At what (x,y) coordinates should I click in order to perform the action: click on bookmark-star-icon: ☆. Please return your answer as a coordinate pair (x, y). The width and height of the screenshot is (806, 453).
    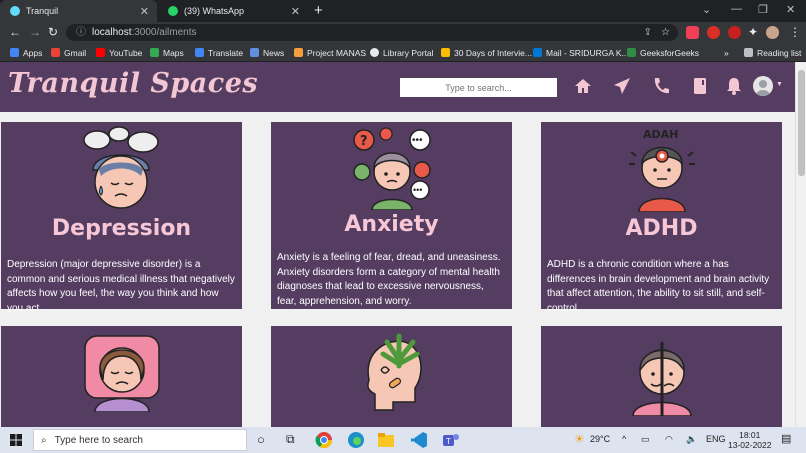
    Looking at the image, I should click on (665, 32).